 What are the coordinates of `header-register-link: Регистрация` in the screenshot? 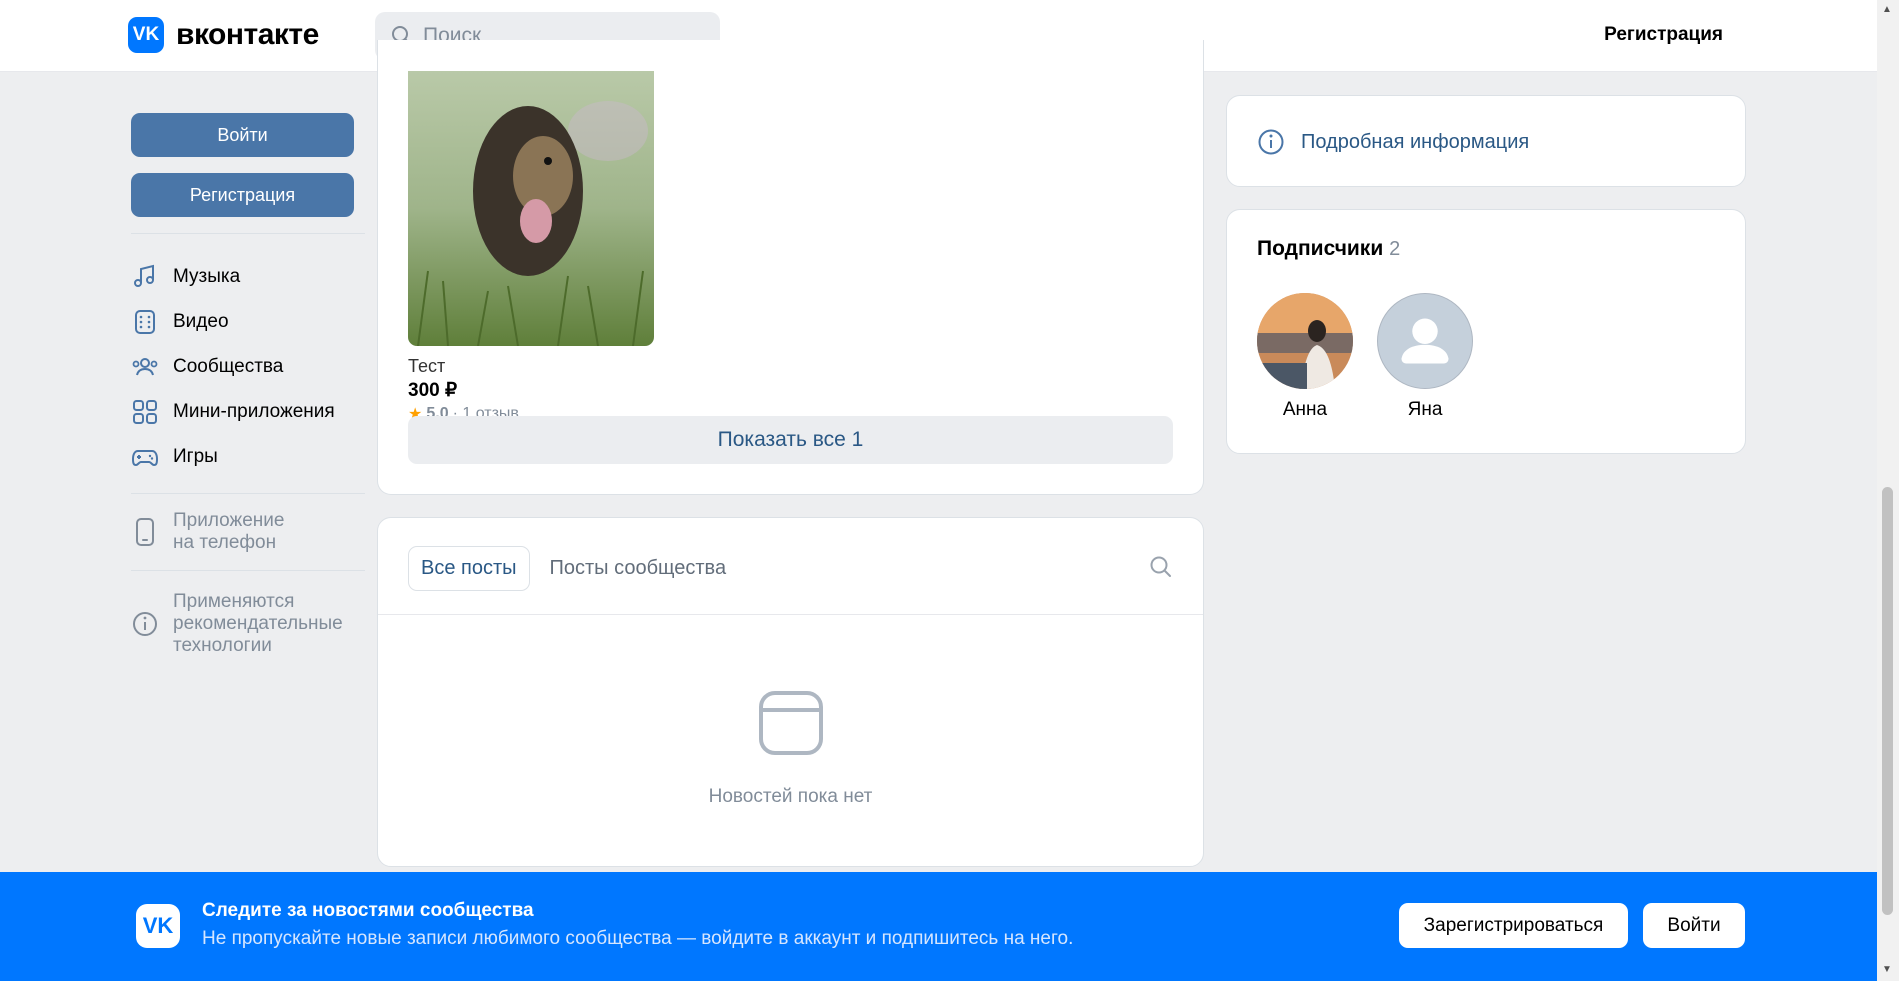 It's located at (1663, 35).